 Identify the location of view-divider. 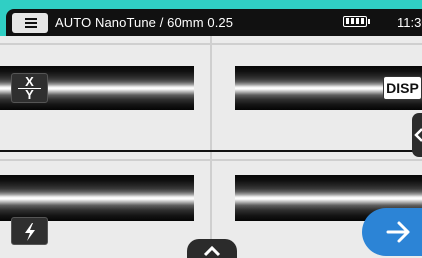
(211, 151).